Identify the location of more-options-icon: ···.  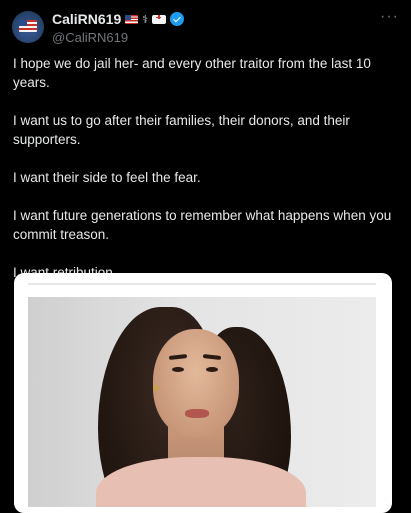
(389, 17).